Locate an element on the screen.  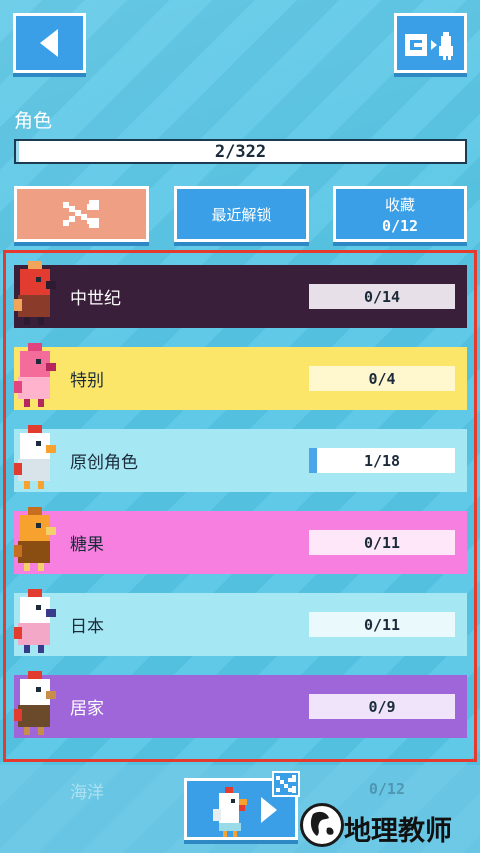
globe-logo-icon is located at coordinates (322, 825).